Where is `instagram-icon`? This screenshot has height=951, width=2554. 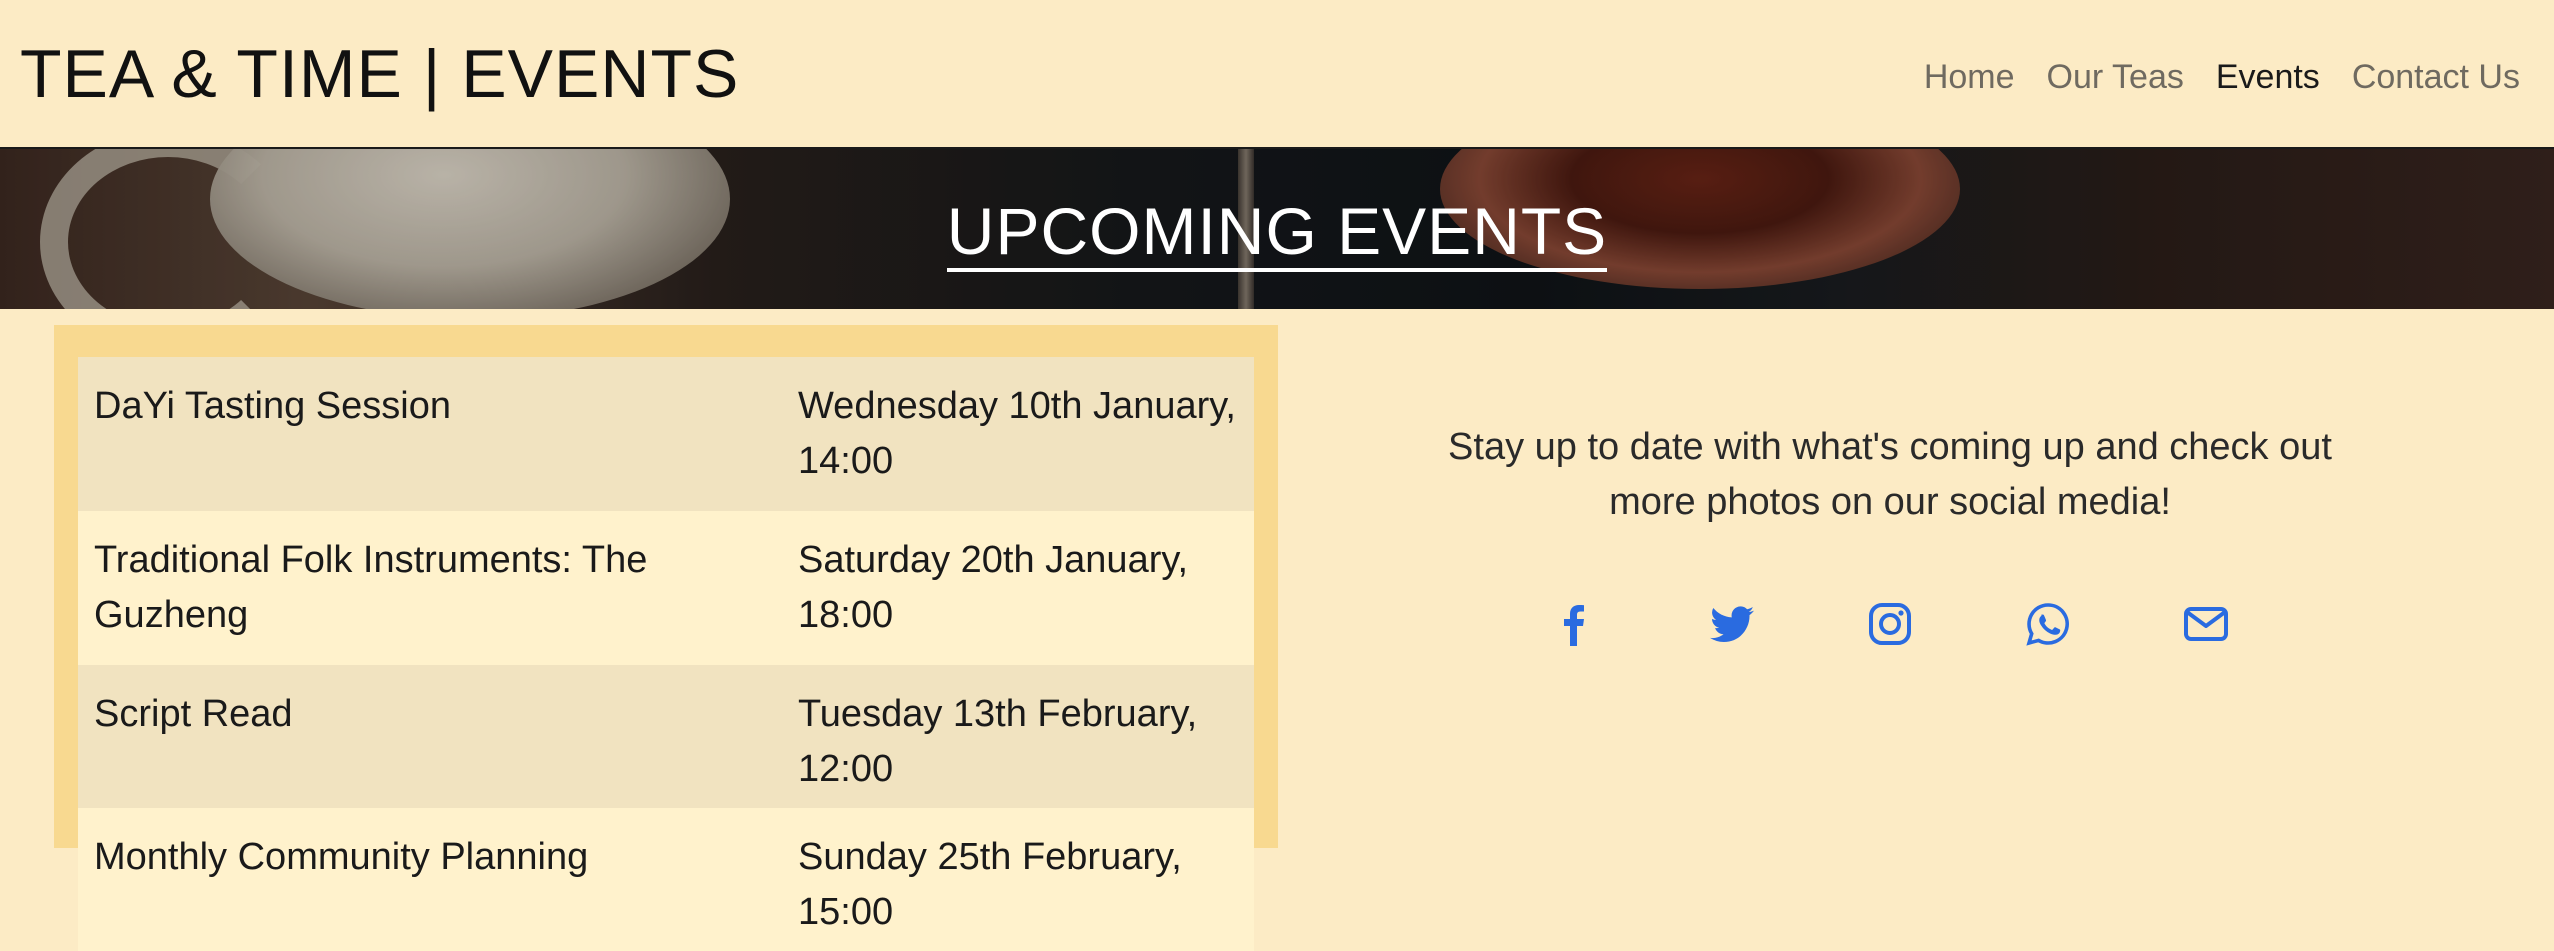 instagram-icon is located at coordinates (1890, 624).